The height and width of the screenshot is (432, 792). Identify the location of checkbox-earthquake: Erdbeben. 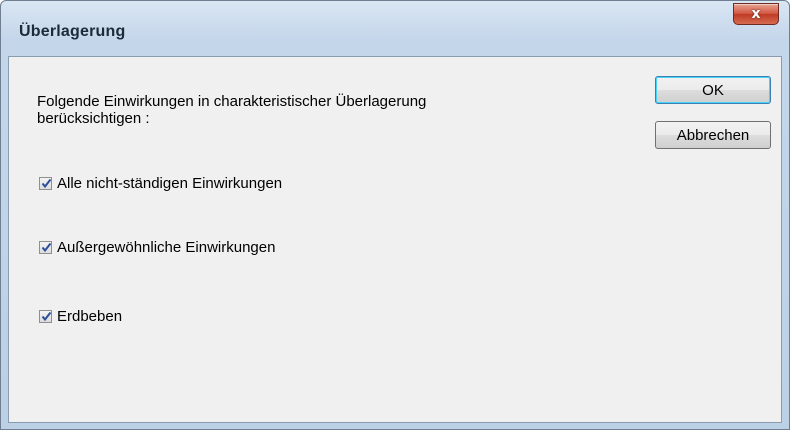
(80, 316).